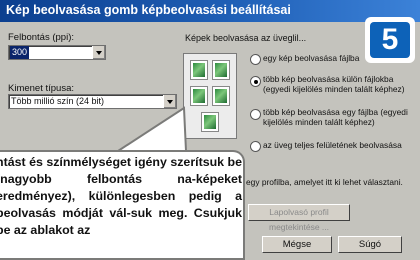 This screenshot has height=260, width=420. I want to click on step-number: 5, so click(390, 40).